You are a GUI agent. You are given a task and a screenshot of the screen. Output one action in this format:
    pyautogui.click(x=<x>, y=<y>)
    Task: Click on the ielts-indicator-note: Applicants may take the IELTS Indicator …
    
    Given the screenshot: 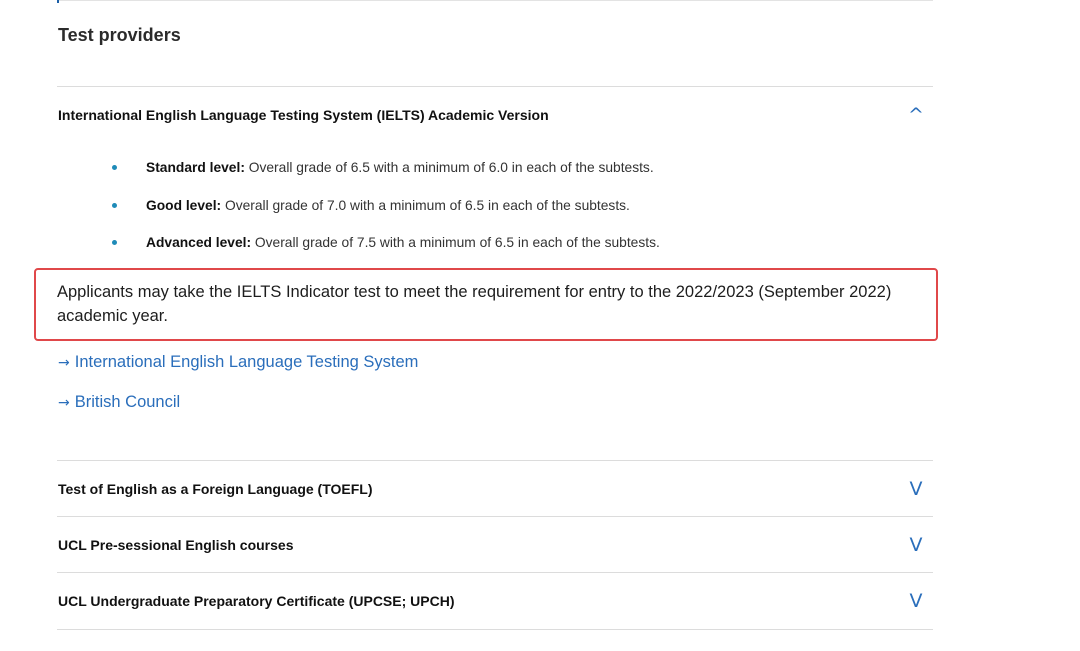 What is the action you would take?
    pyautogui.click(x=474, y=304)
    